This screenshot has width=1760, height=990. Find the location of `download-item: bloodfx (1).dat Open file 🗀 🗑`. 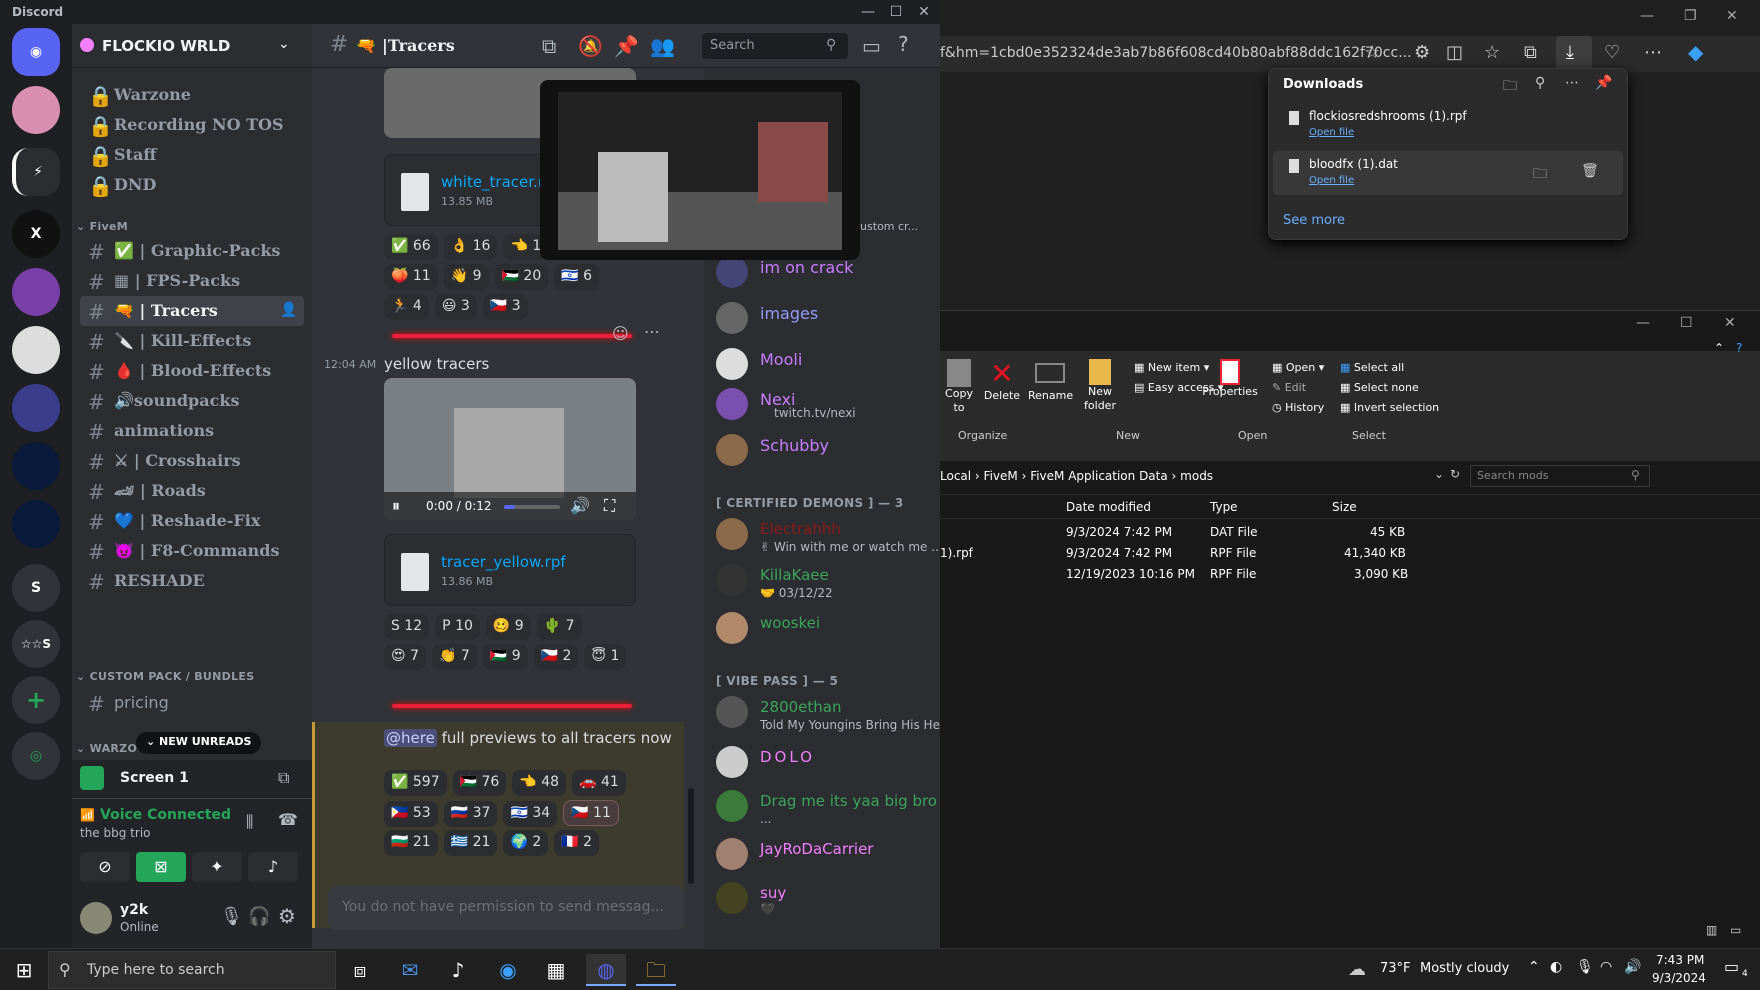

download-item: bloodfx (1).dat Open file 🗀 🗑 is located at coordinates (1448, 173).